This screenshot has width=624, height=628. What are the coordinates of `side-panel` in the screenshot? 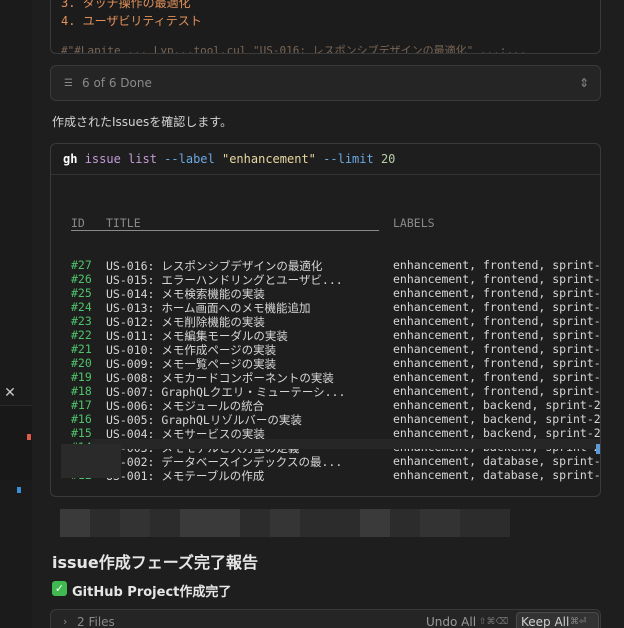 It's located at (16, 442).